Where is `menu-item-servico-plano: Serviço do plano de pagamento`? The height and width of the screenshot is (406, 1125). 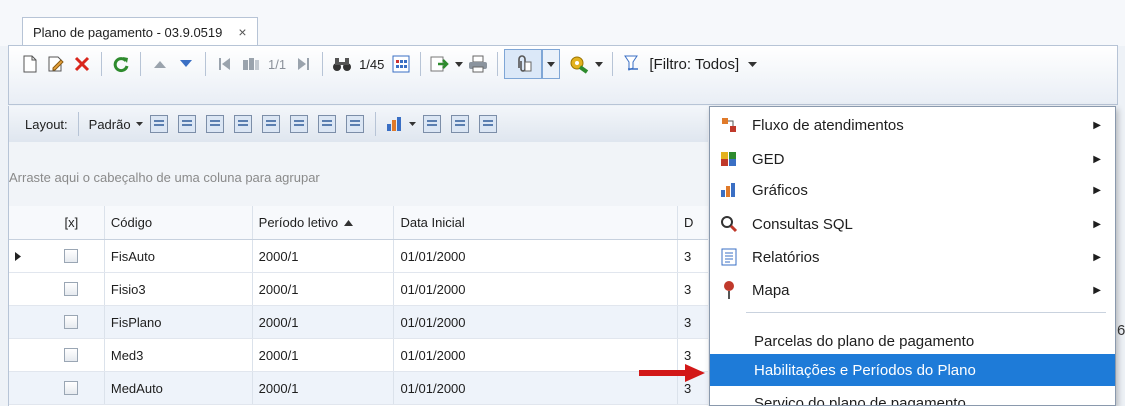 menu-item-servico-plano: Serviço do plano de pagamento is located at coordinates (912, 396).